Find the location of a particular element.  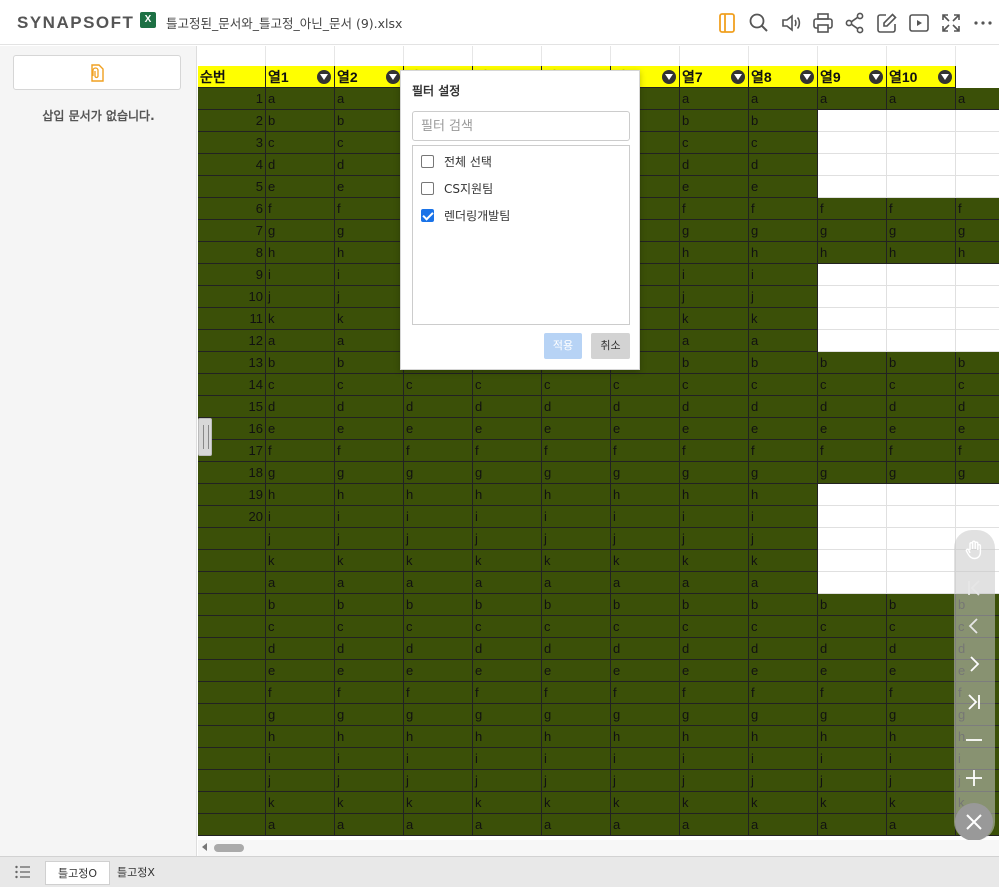

row-number-cell: 5 is located at coordinates (232, 187).